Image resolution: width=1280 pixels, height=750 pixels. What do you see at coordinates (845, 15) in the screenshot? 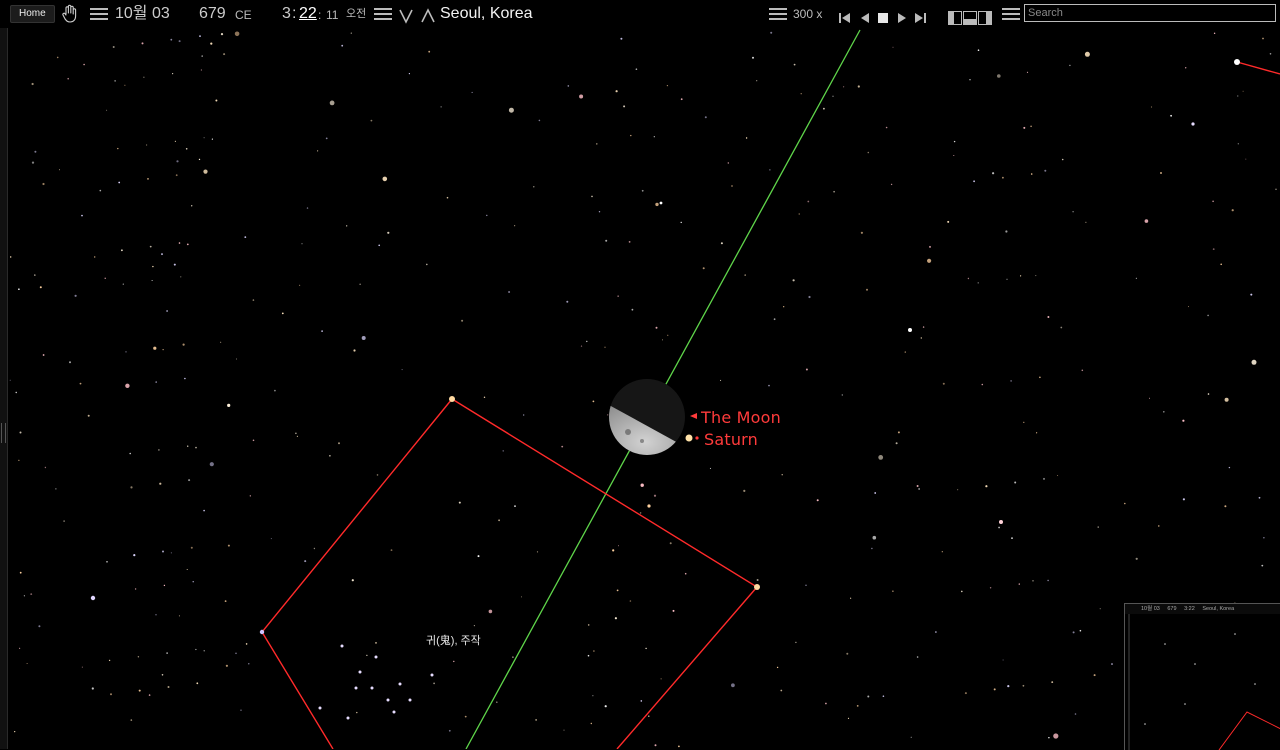
I see `skip-back-icon` at bounding box center [845, 15].